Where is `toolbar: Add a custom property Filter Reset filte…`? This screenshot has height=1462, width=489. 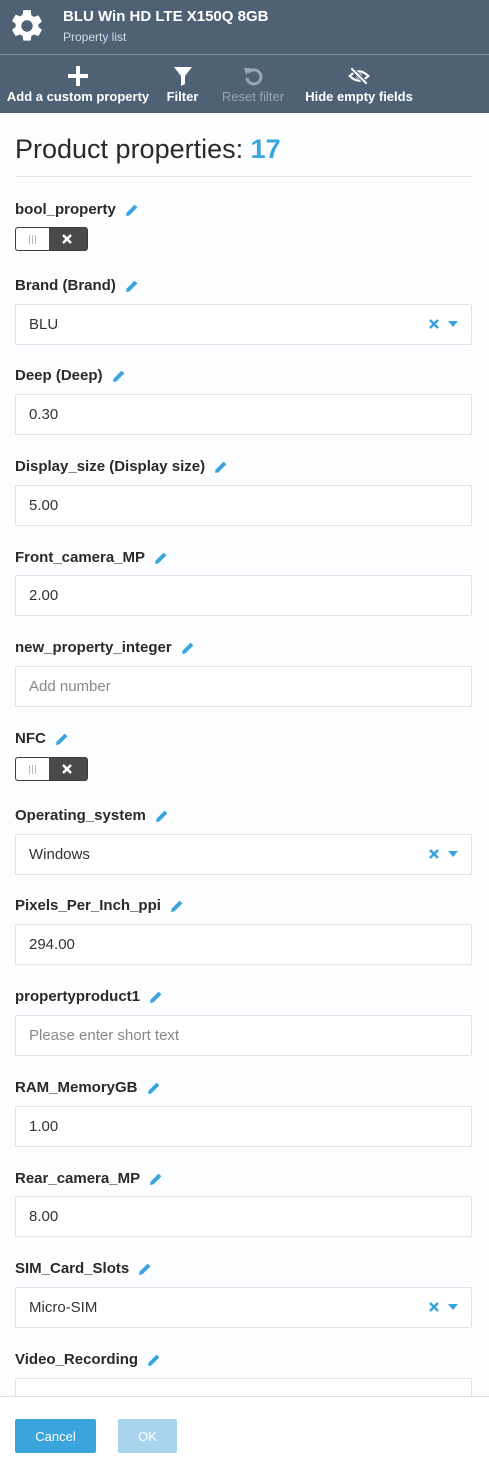 toolbar: Add a custom property Filter Reset filte… is located at coordinates (244, 84).